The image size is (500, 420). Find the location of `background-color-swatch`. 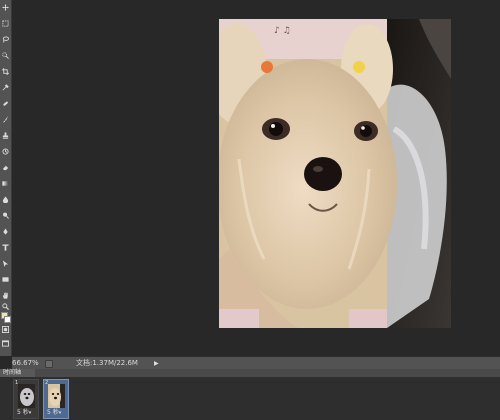

background-color-swatch is located at coordinates (7, 319).